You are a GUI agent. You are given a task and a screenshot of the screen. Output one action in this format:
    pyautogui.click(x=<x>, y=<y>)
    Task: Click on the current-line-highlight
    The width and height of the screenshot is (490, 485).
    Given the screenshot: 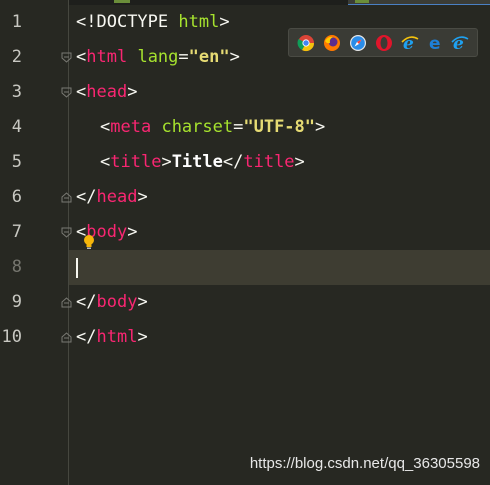 What is the action you would take?
    pyautogui.click(x=245, y=267)
    